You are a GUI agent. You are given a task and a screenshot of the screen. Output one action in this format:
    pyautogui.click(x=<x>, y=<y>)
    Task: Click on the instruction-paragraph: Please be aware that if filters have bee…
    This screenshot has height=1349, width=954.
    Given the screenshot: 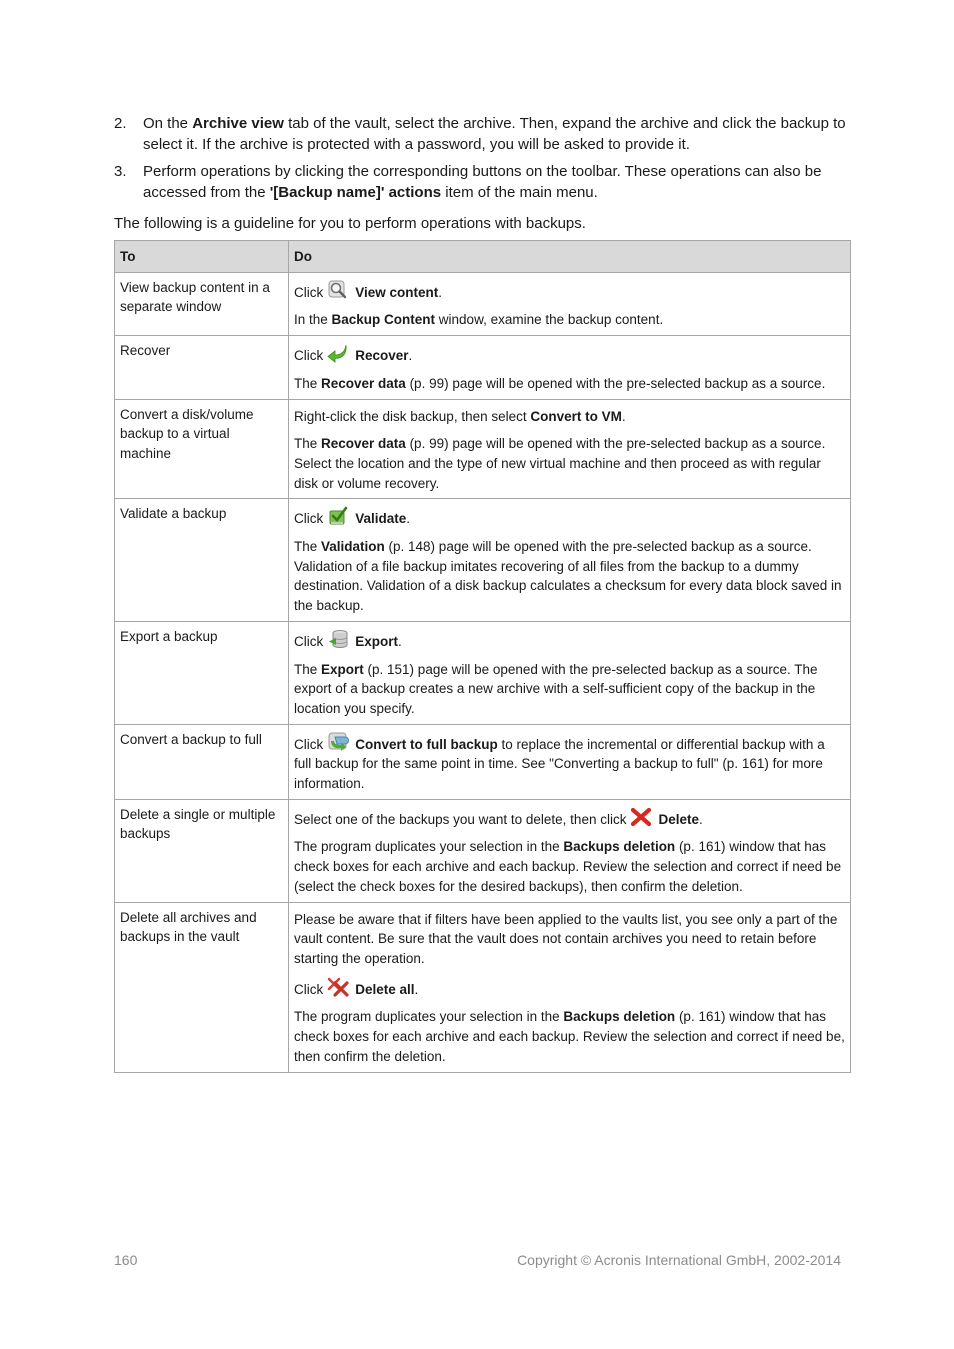 What is the action you would take?
    pyautogui.click(x=569, y=939)
    